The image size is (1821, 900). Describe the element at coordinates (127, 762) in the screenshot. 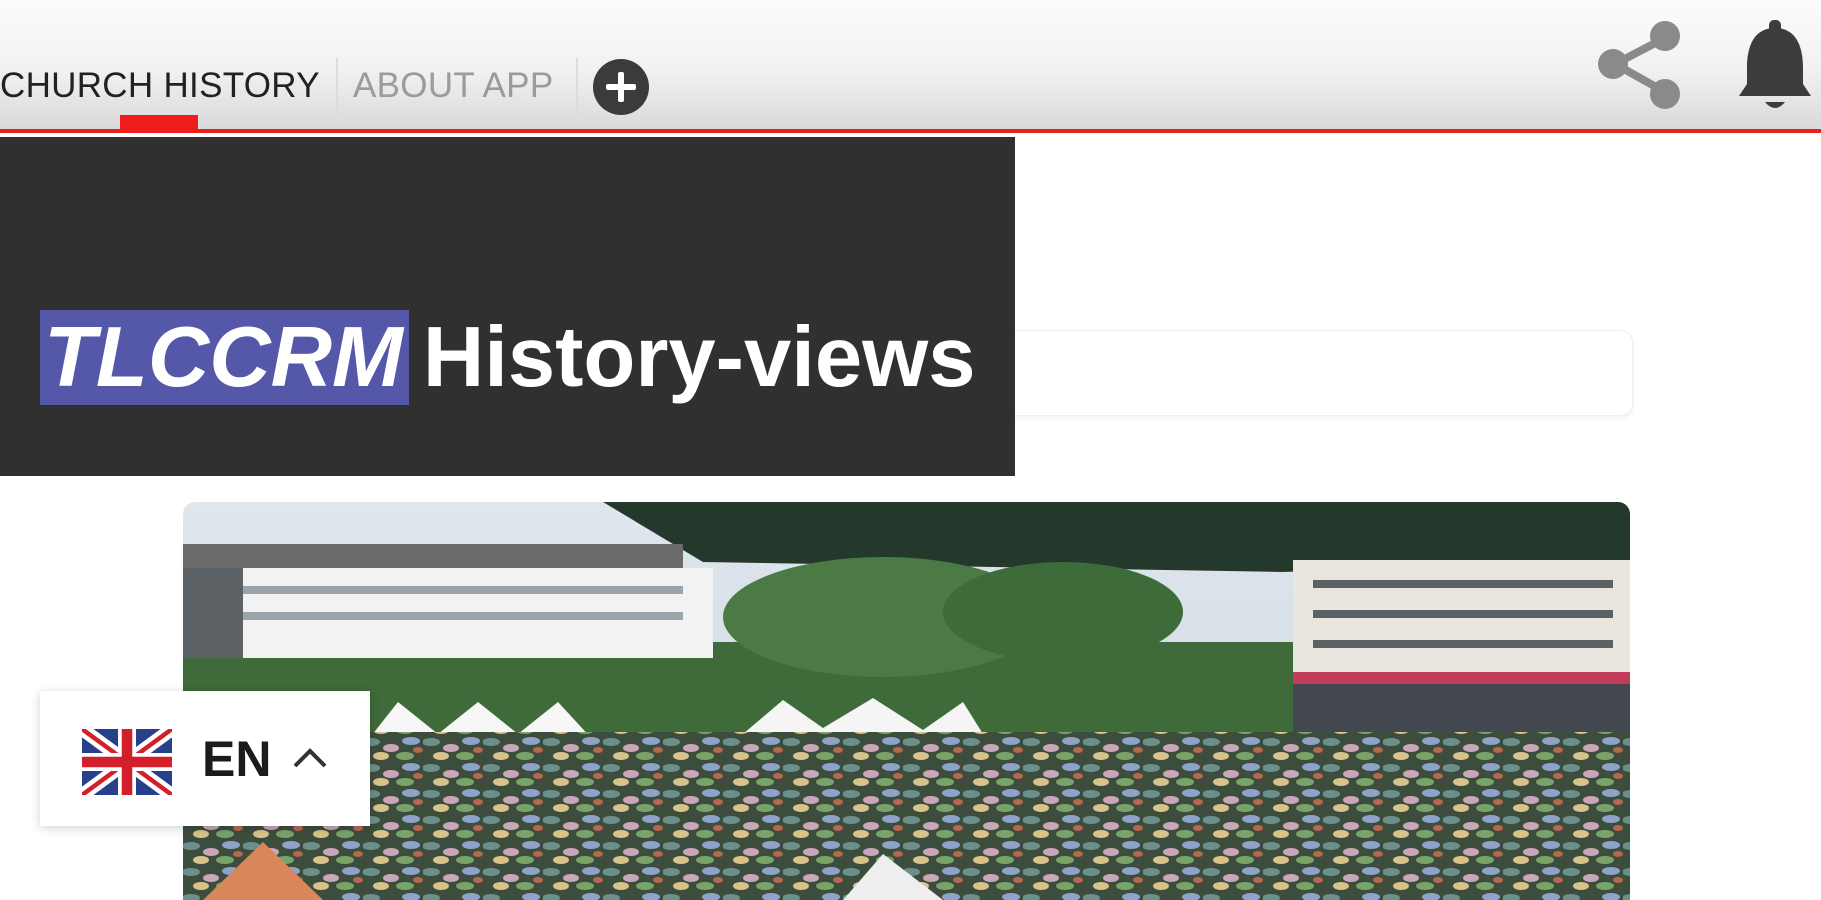

I see `uk-flag-icon` at that location.